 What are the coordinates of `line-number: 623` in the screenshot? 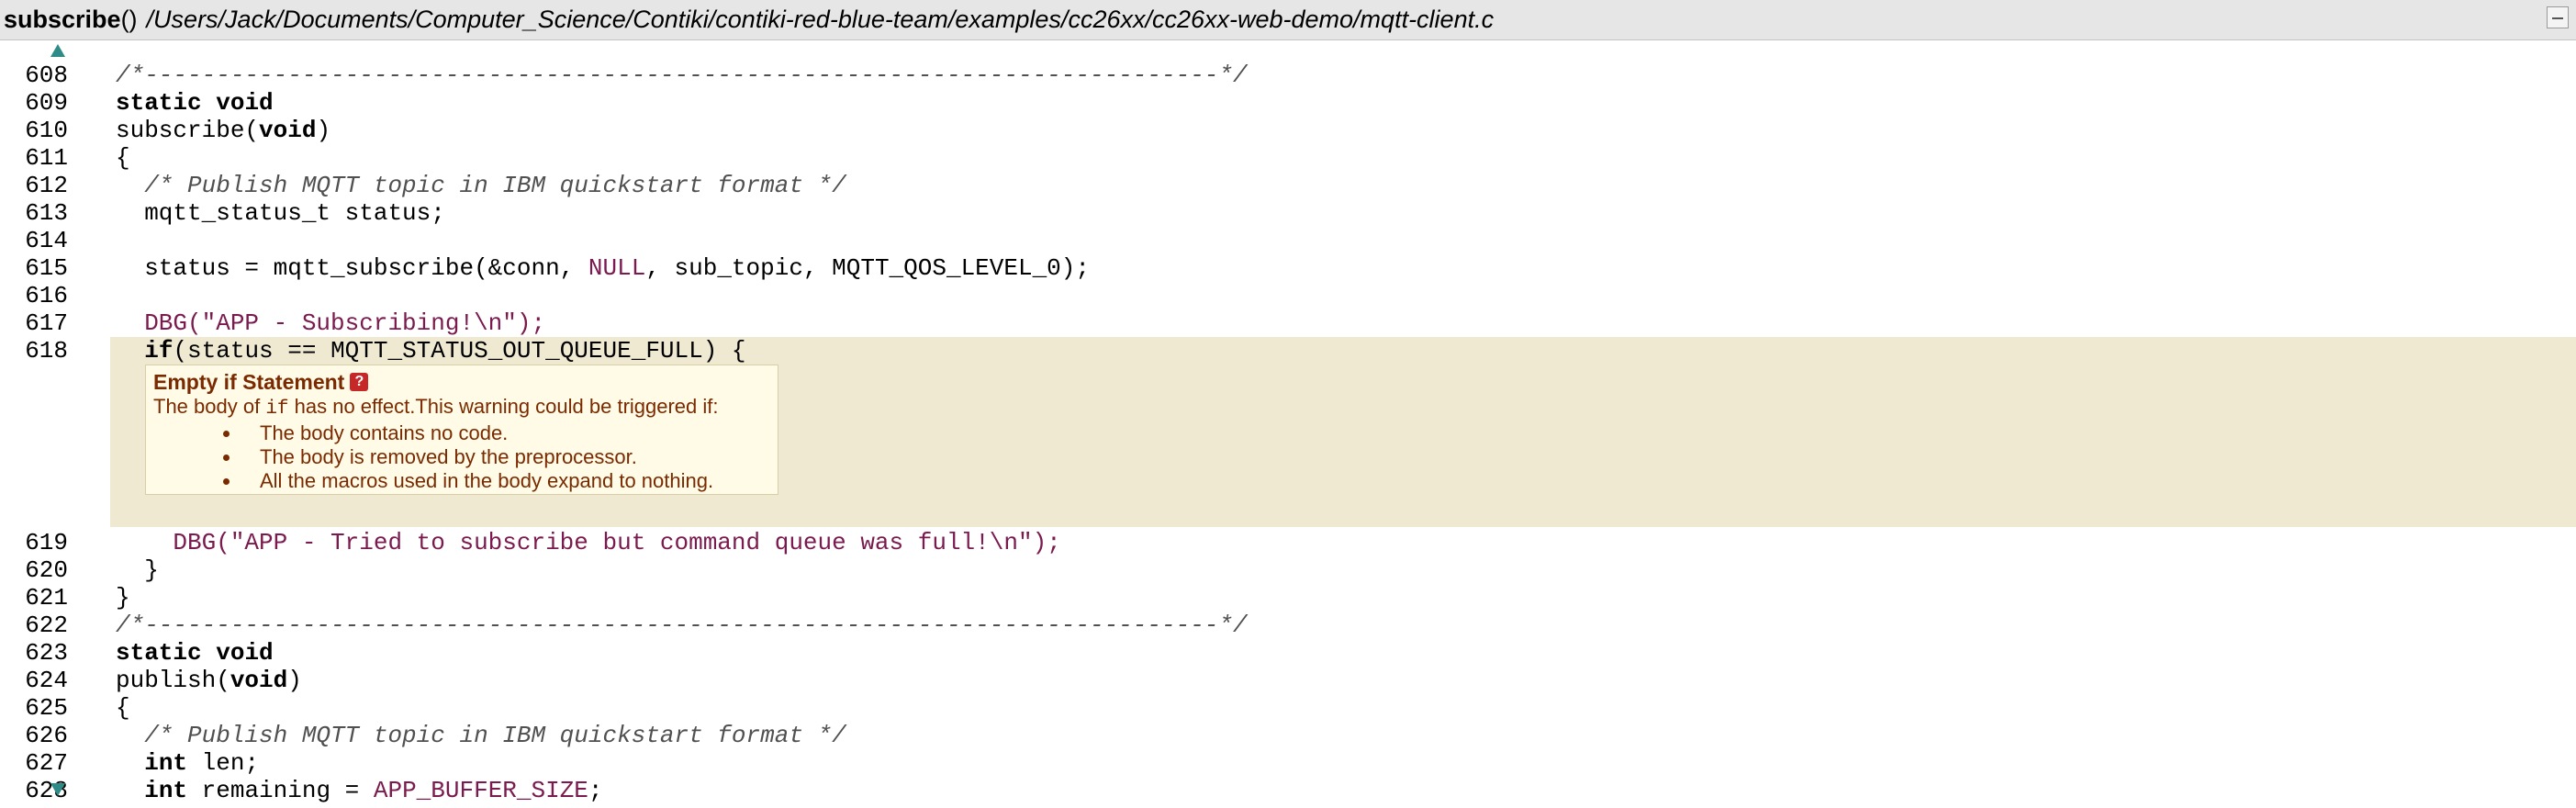 It's located at (46, 653).